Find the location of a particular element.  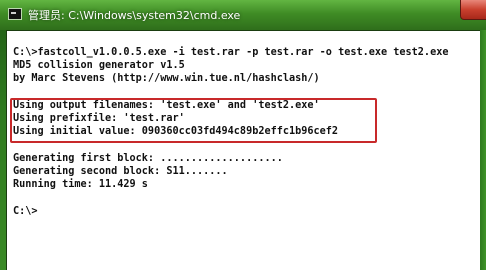

window-title: 管理员: C:\Windows\system32\cmd.exe is located at coordinates (134, 15).